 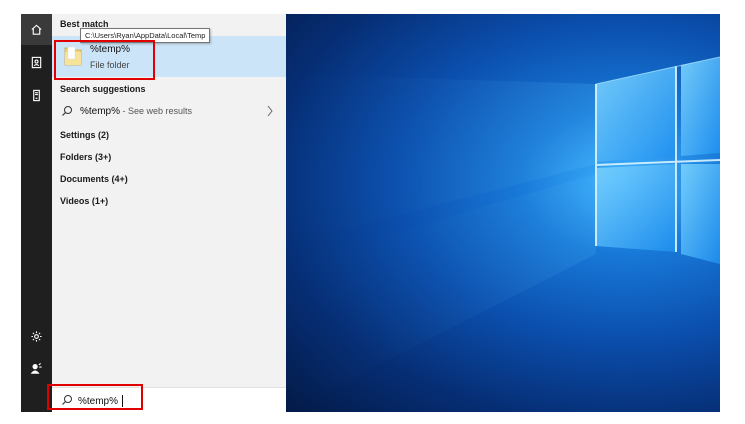 I want to click on tower-button, so click(x=36, y=95).